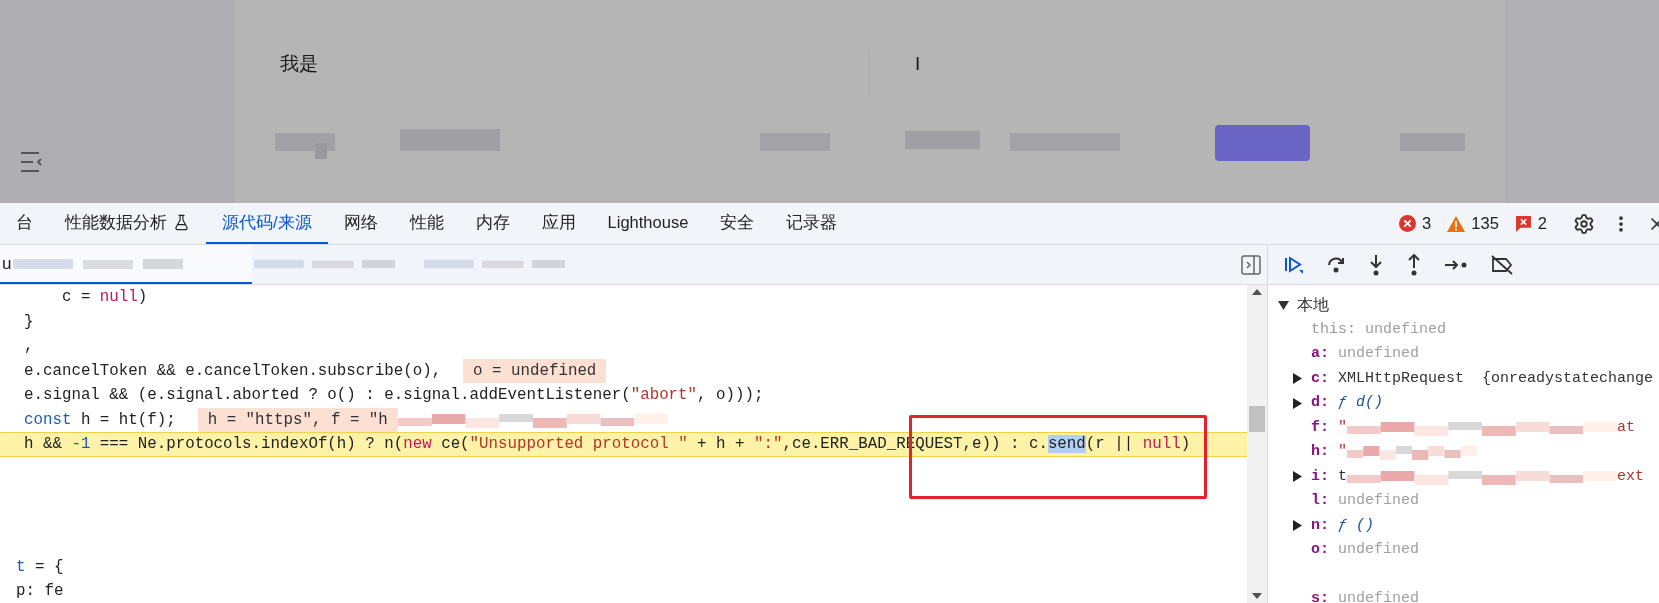  Describe the element at coordinates (1294, 264) in the screenshot. I see `resume-icon` at that location.